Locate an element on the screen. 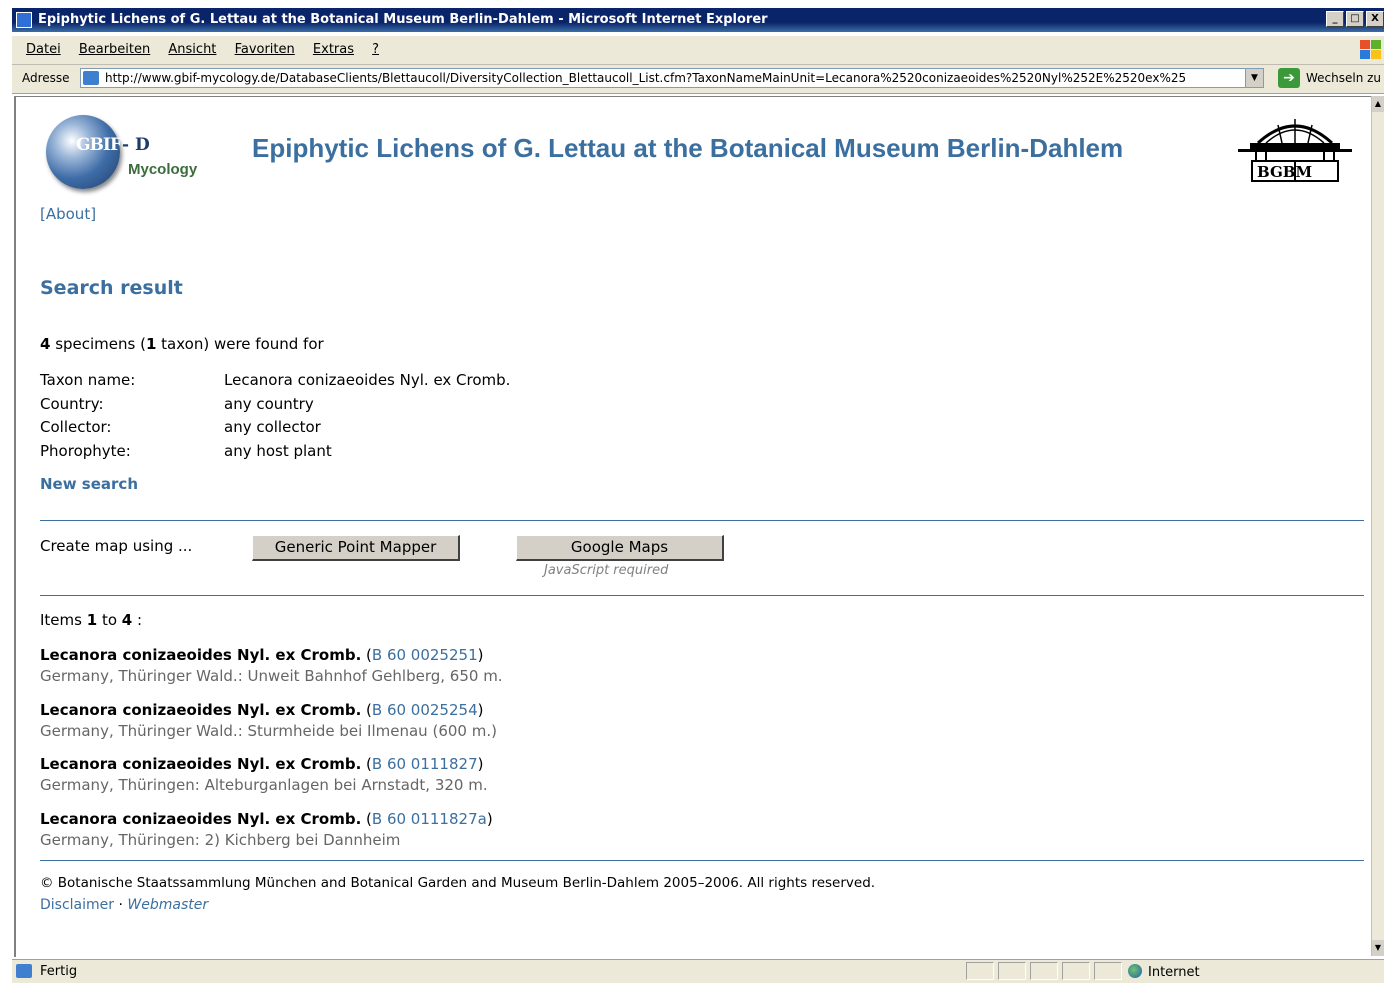 The image size is (1384, 983). footer-links: Disclaimer · Webmaster is located at coordinates (124, 905).